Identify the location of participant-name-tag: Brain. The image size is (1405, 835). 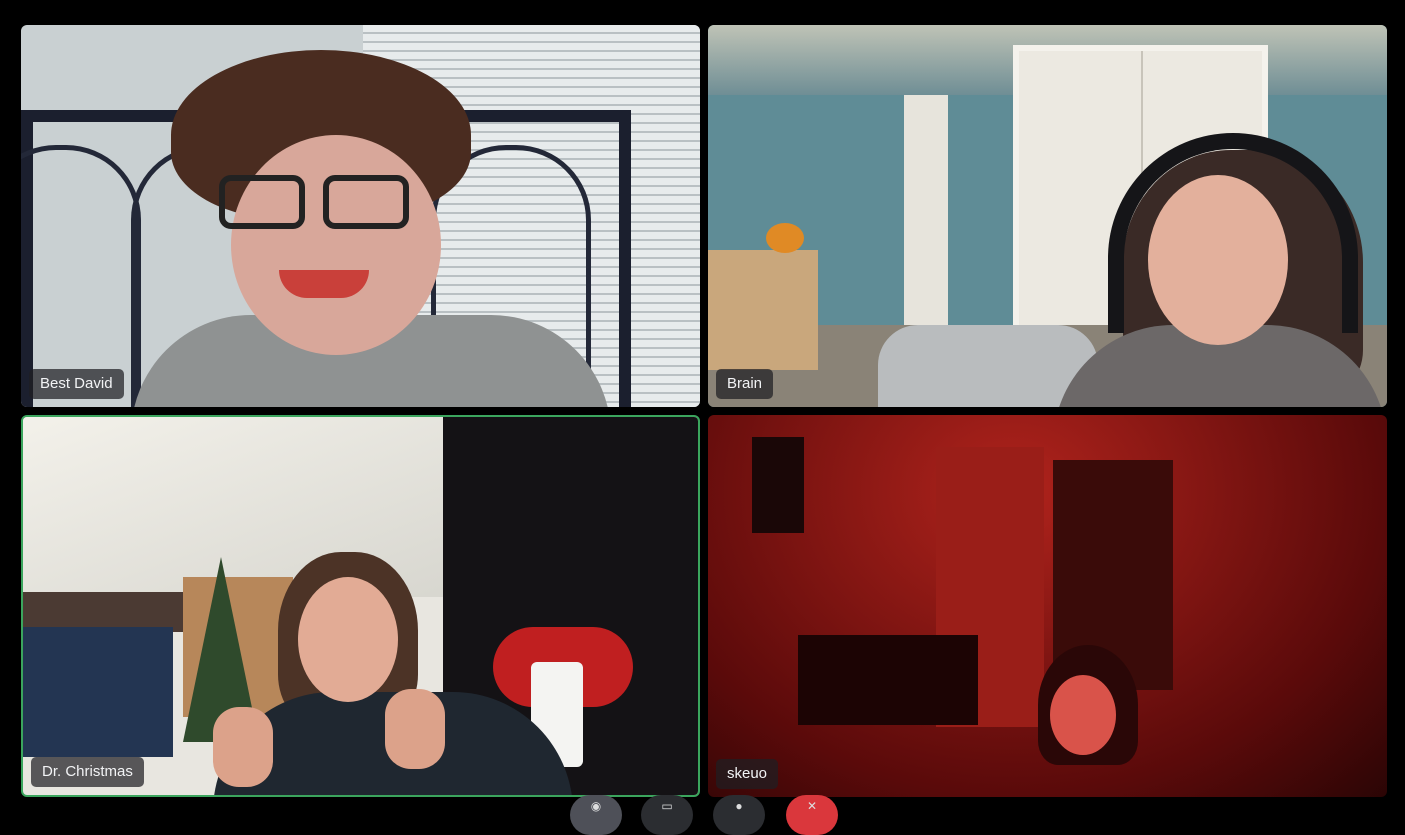
(745, 384).